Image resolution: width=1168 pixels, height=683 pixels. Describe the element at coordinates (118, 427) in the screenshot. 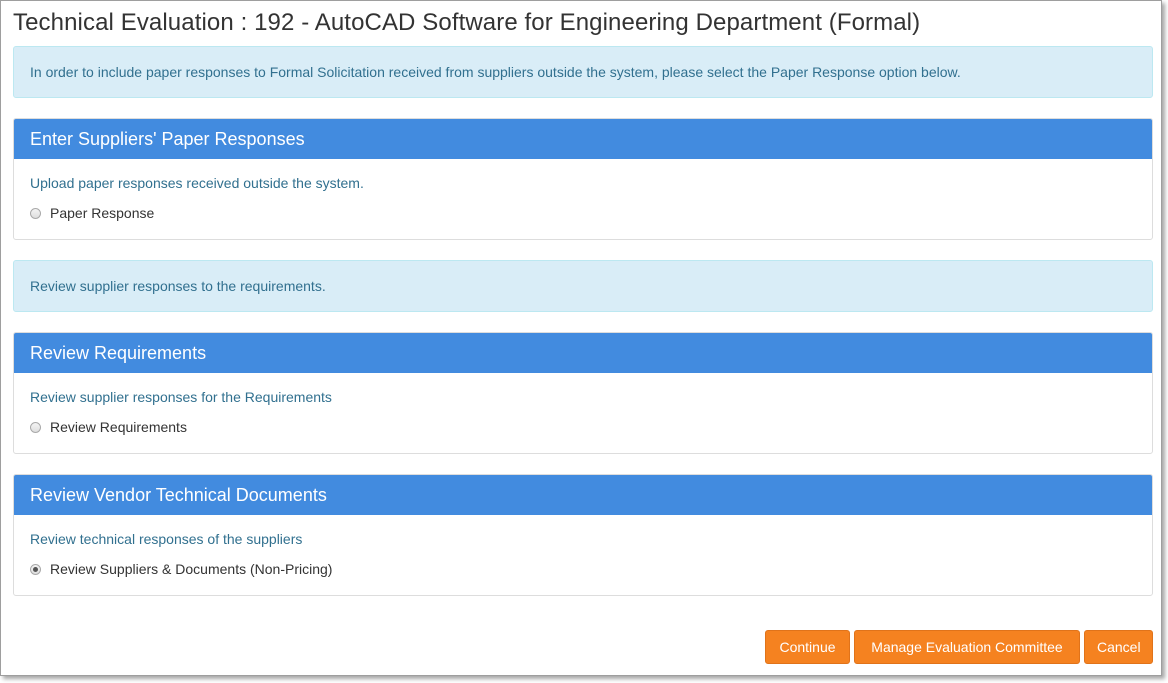

I see `review-requirements-label: Review Requirements` at that location.